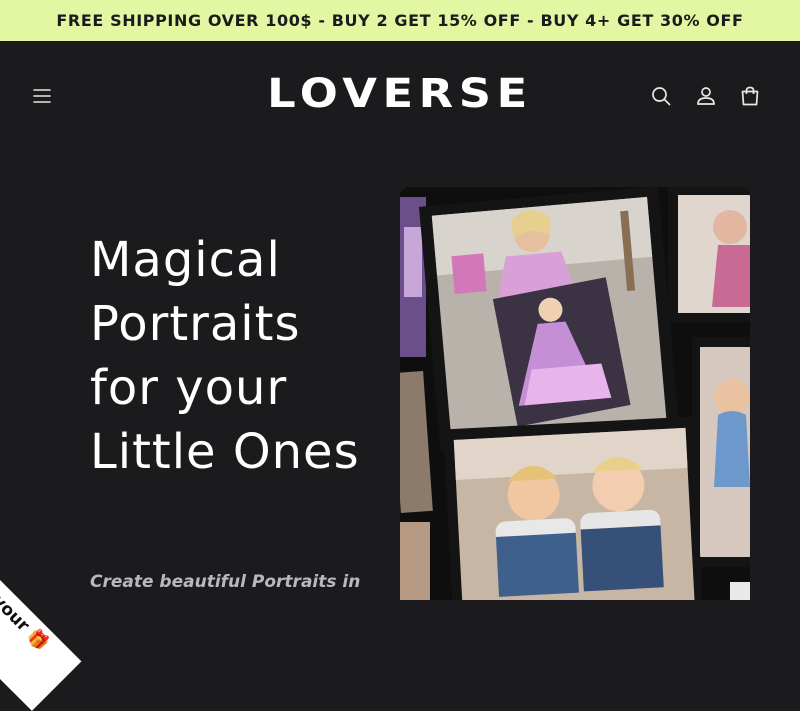 This screenshot has width=800, height=711. Describe the element at coordinates (185, 260) in the screenshot. I see `hero-title-line-1: Magical` at that location.